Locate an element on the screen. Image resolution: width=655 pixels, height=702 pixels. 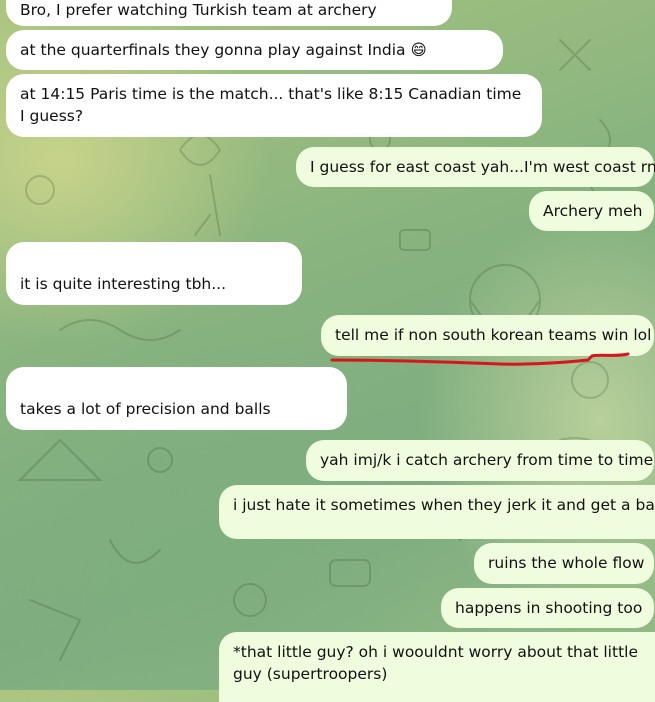
outgoing-message: ruins the whole flow is located at coordinates (564, 563).